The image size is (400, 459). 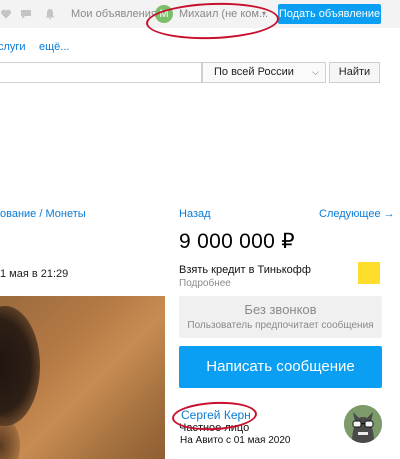 What do you see at coordinates (216, 415) in the screenshot?
I see `seller-name-link: Сергей Керн` at bounding box center [216, 415].